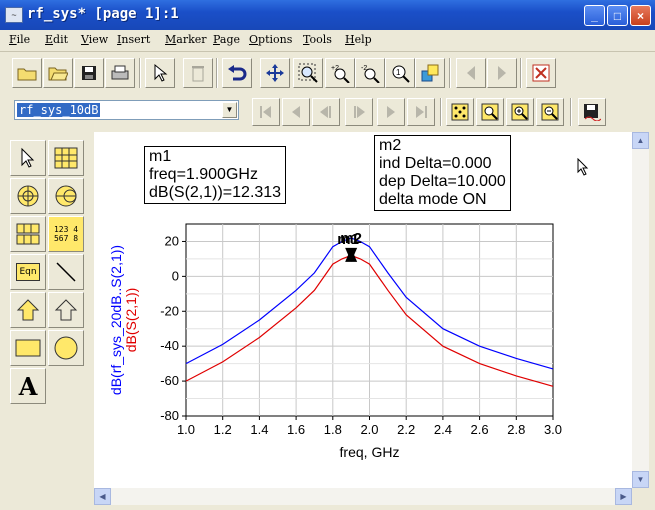 This screenshot has width=655, height=510. What do you see at coordinates (172, 240) in the screenshot?
I see `y-tick-label: 20` at bounding box center [172, 240].